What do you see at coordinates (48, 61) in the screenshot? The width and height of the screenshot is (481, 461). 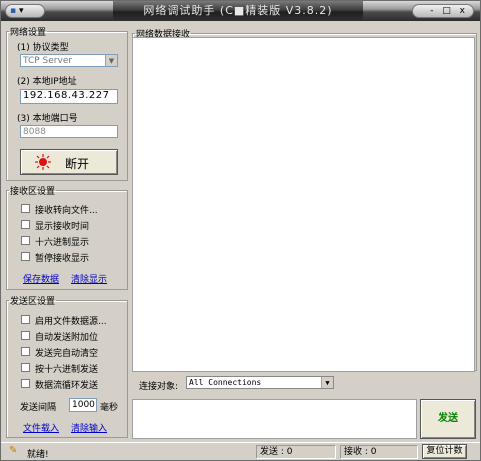 I see `protocol-value: TCP Server` at bounding box center [48, 61].